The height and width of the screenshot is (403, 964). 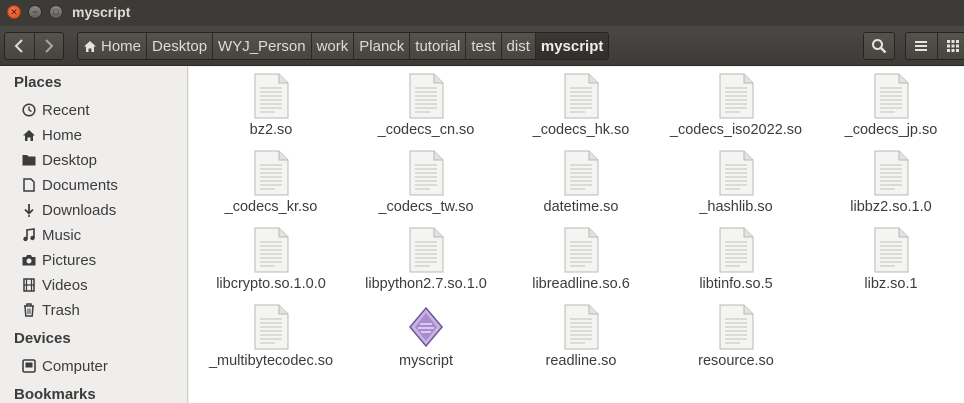 What do you see at coordinates (426, 327) in the screenshot?
I see `executable-icon` at bounding box center [426, 327].